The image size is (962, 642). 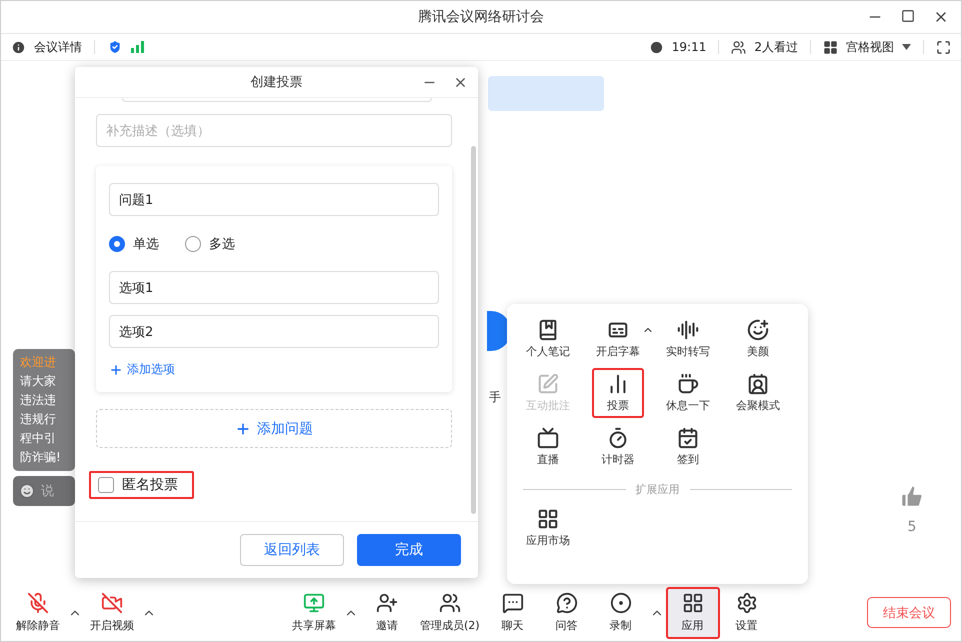 I want to click on checkbox-label: 匿名投票, so click(x=150, y=485).